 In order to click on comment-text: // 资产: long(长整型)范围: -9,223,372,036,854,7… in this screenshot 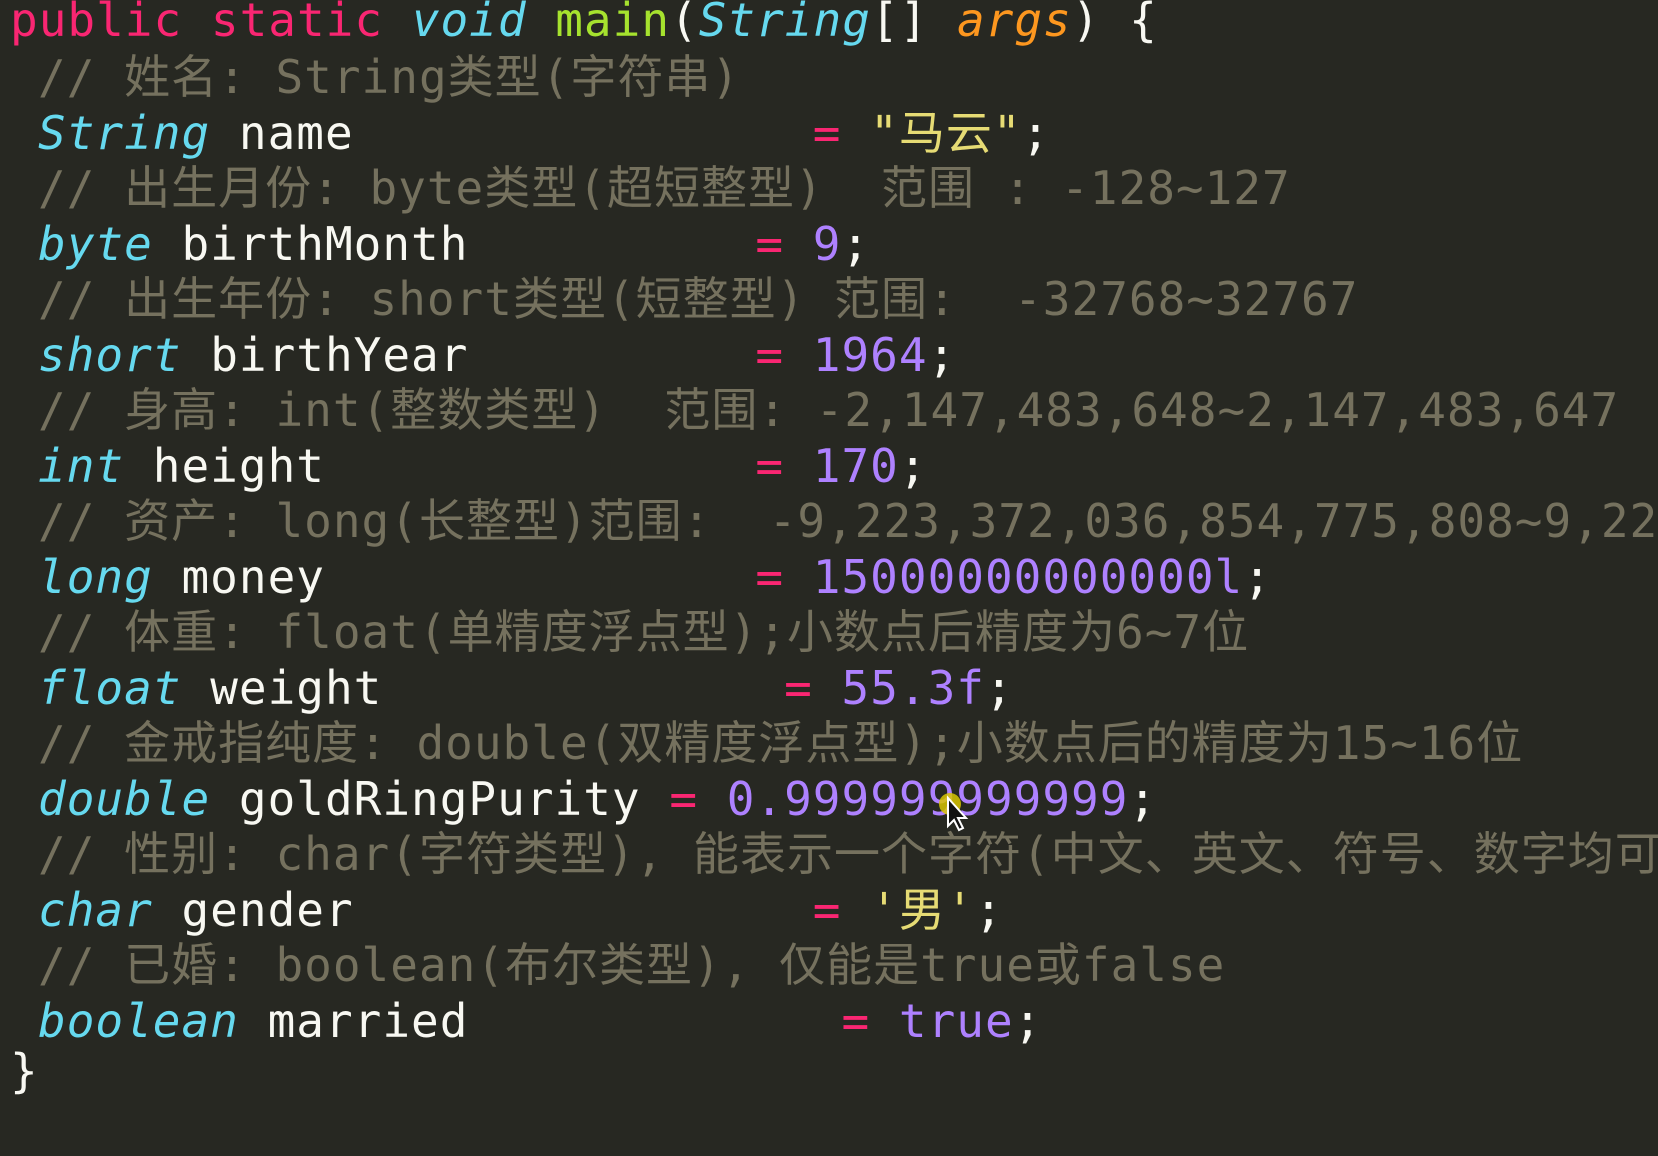, I will do `click(848, 521)`.